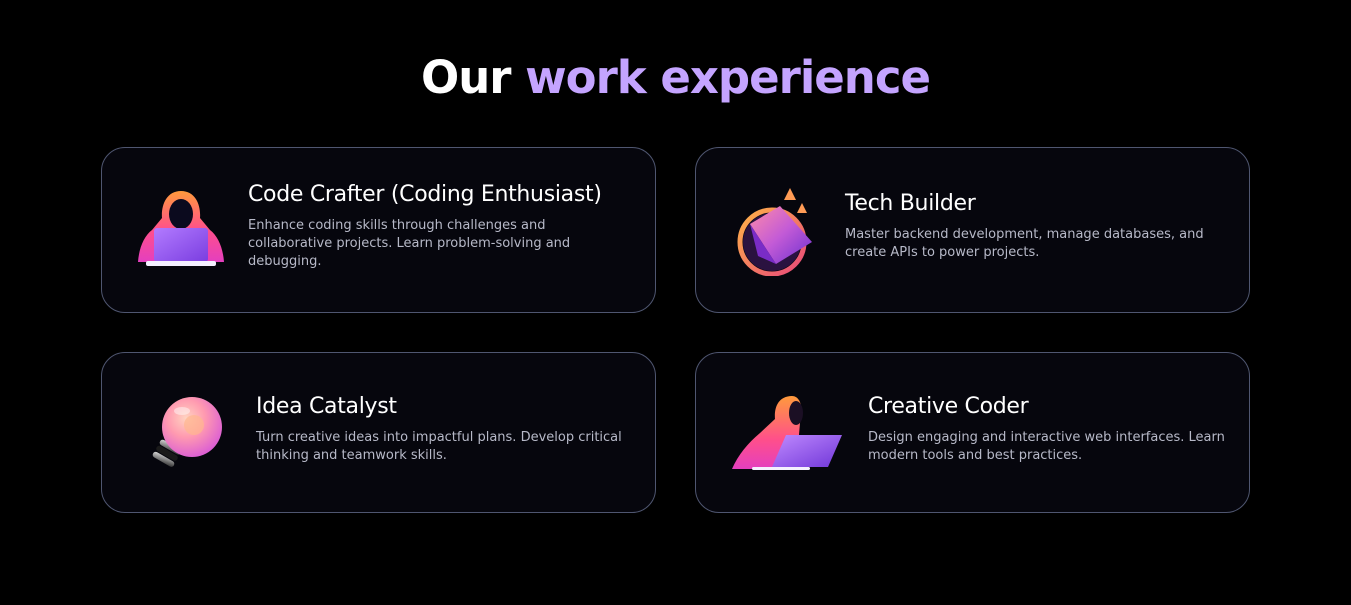  Describe the element at coordinates (326, 406) in the screenshot. I see `card-title: Idea Catalyst` at that location.